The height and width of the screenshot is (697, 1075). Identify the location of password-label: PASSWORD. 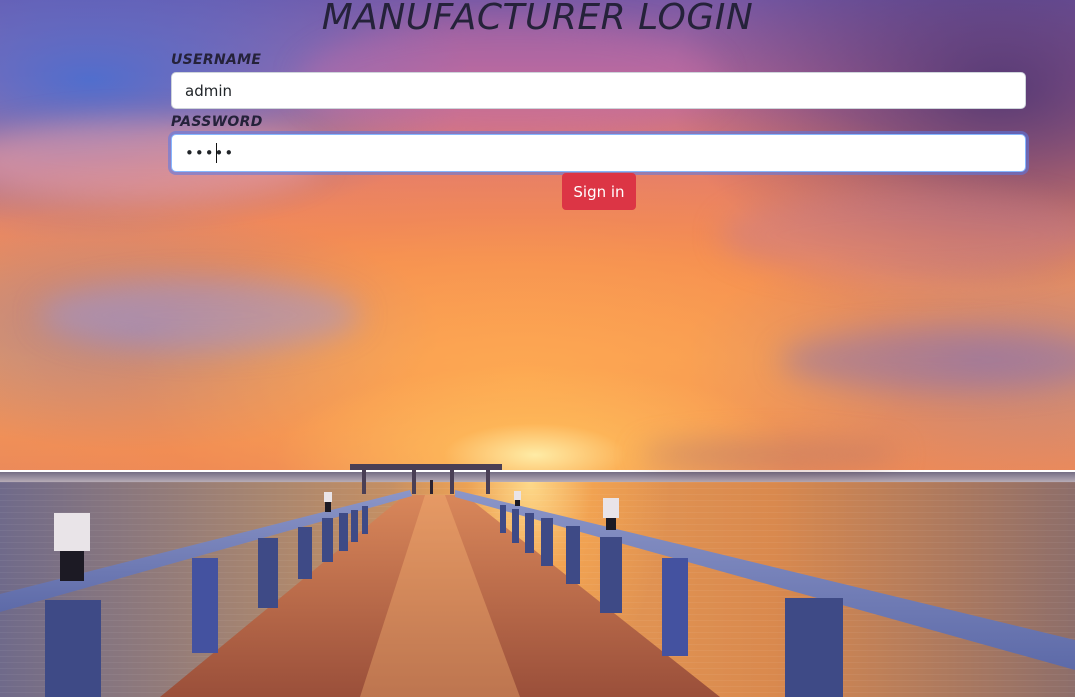
(217, 122).